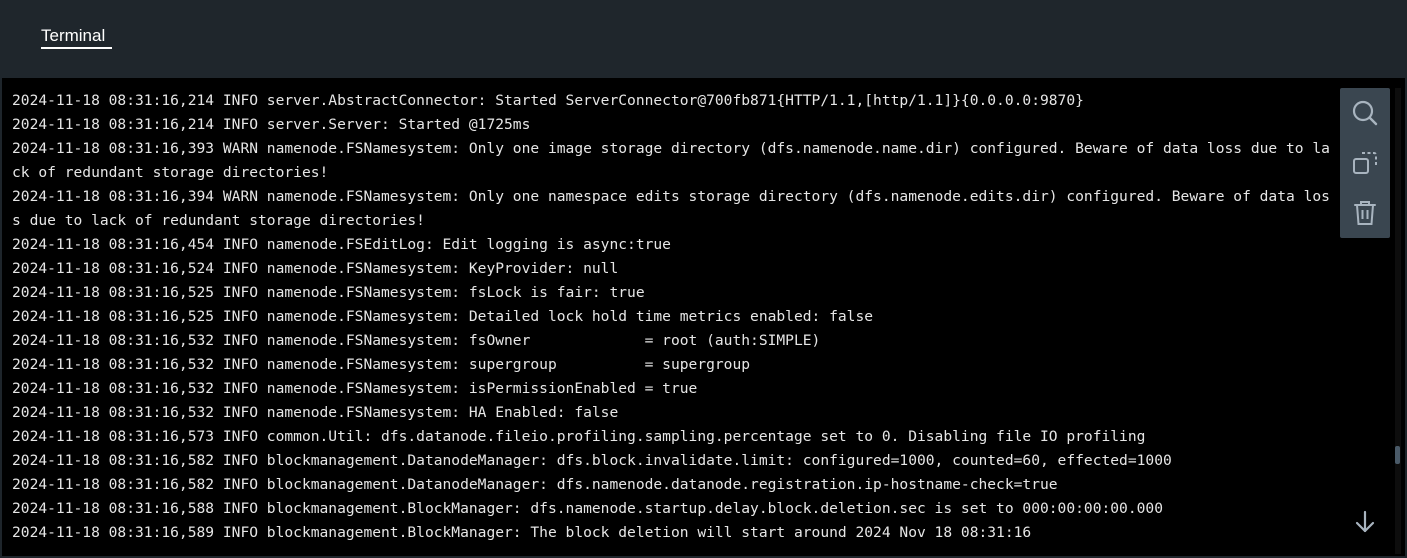  Describe the element at coordinates (76, 48) in the screenshot. I see `tab-active-indicator` at that location.